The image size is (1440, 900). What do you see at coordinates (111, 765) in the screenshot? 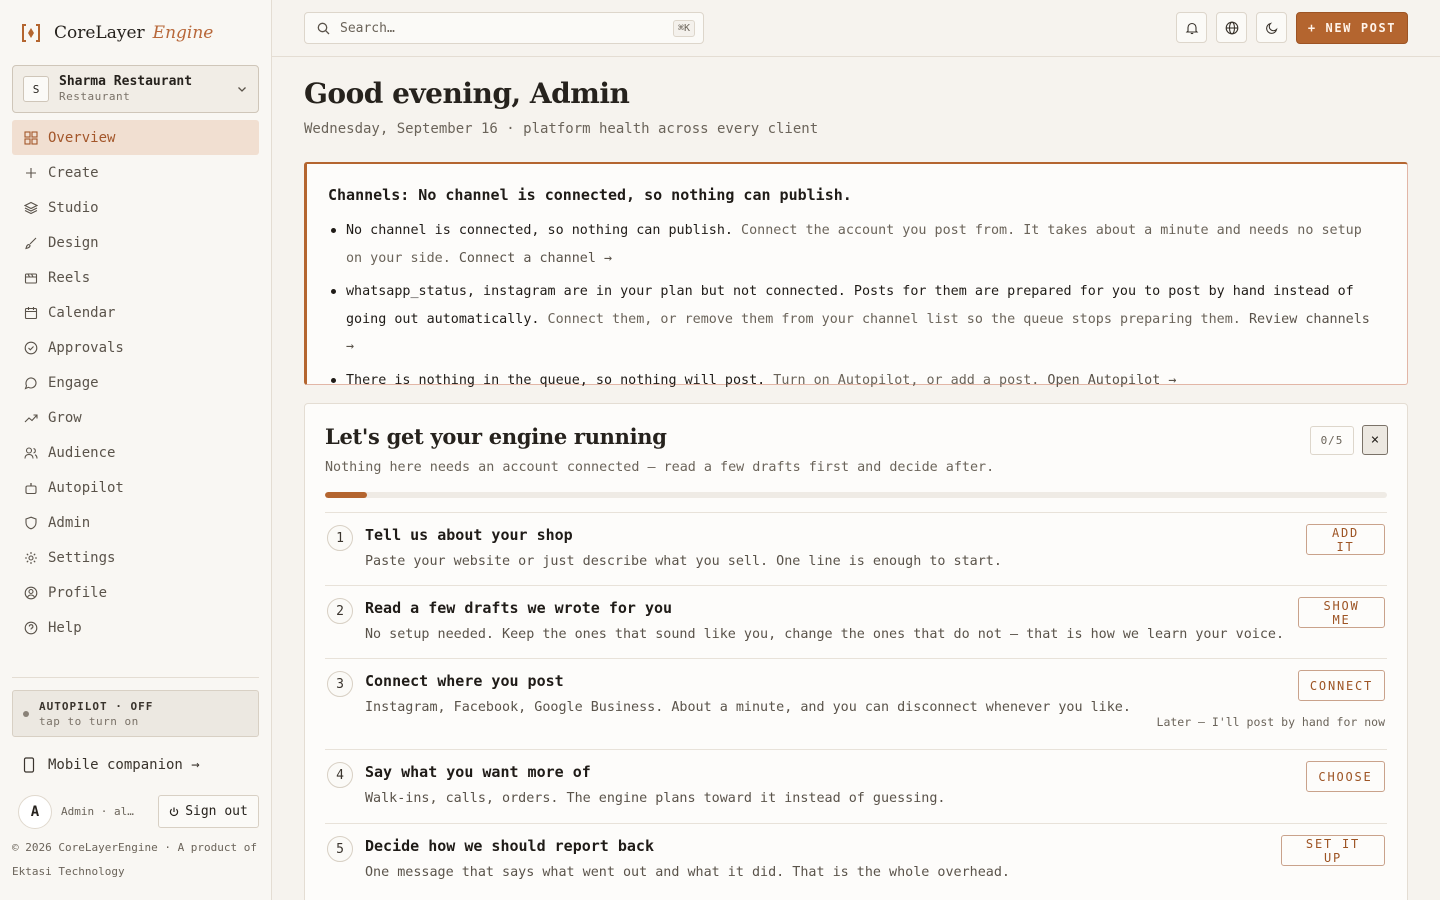
I see `mobile-companion-link: Mobile companion →` at bounding box center [111, 765].